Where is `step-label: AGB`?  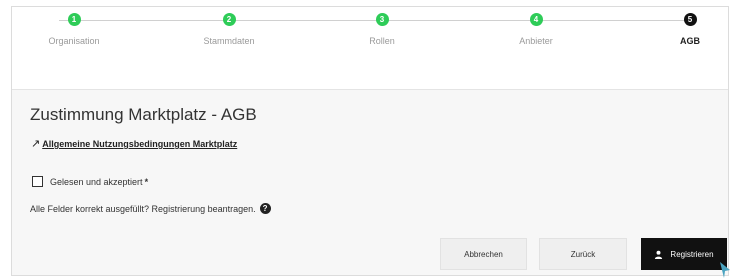
step-label: AGB is located at coordinates (690, 41).